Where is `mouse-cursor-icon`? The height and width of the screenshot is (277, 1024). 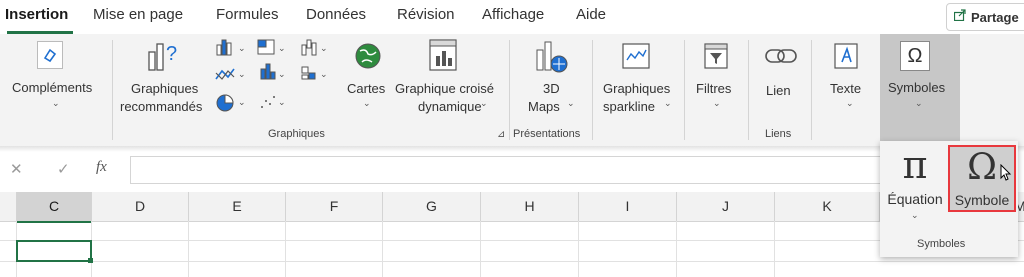 mouse-cursor-icon is located at coordinates (1006, 172).